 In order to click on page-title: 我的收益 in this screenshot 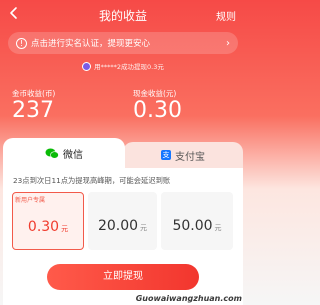, I will do `click(122, 16)`.